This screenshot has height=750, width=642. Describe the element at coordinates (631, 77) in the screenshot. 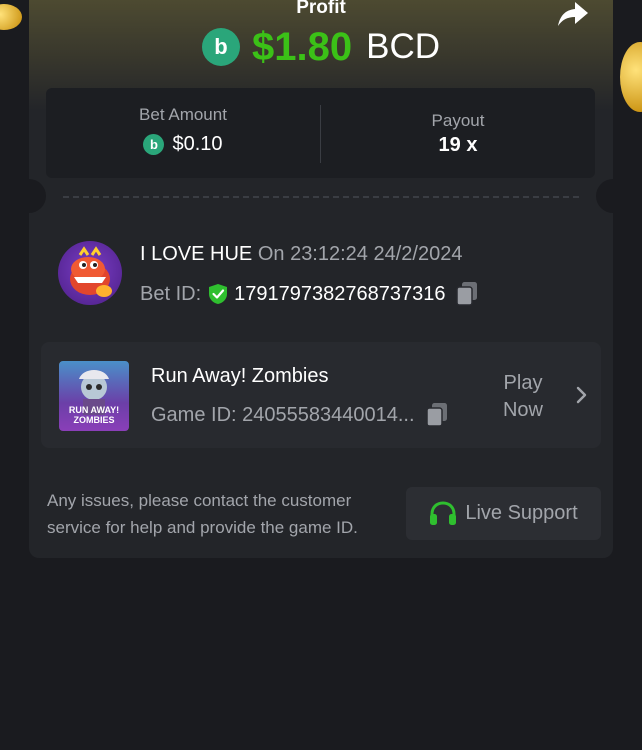

I see `decorative-coin-right` at that location.